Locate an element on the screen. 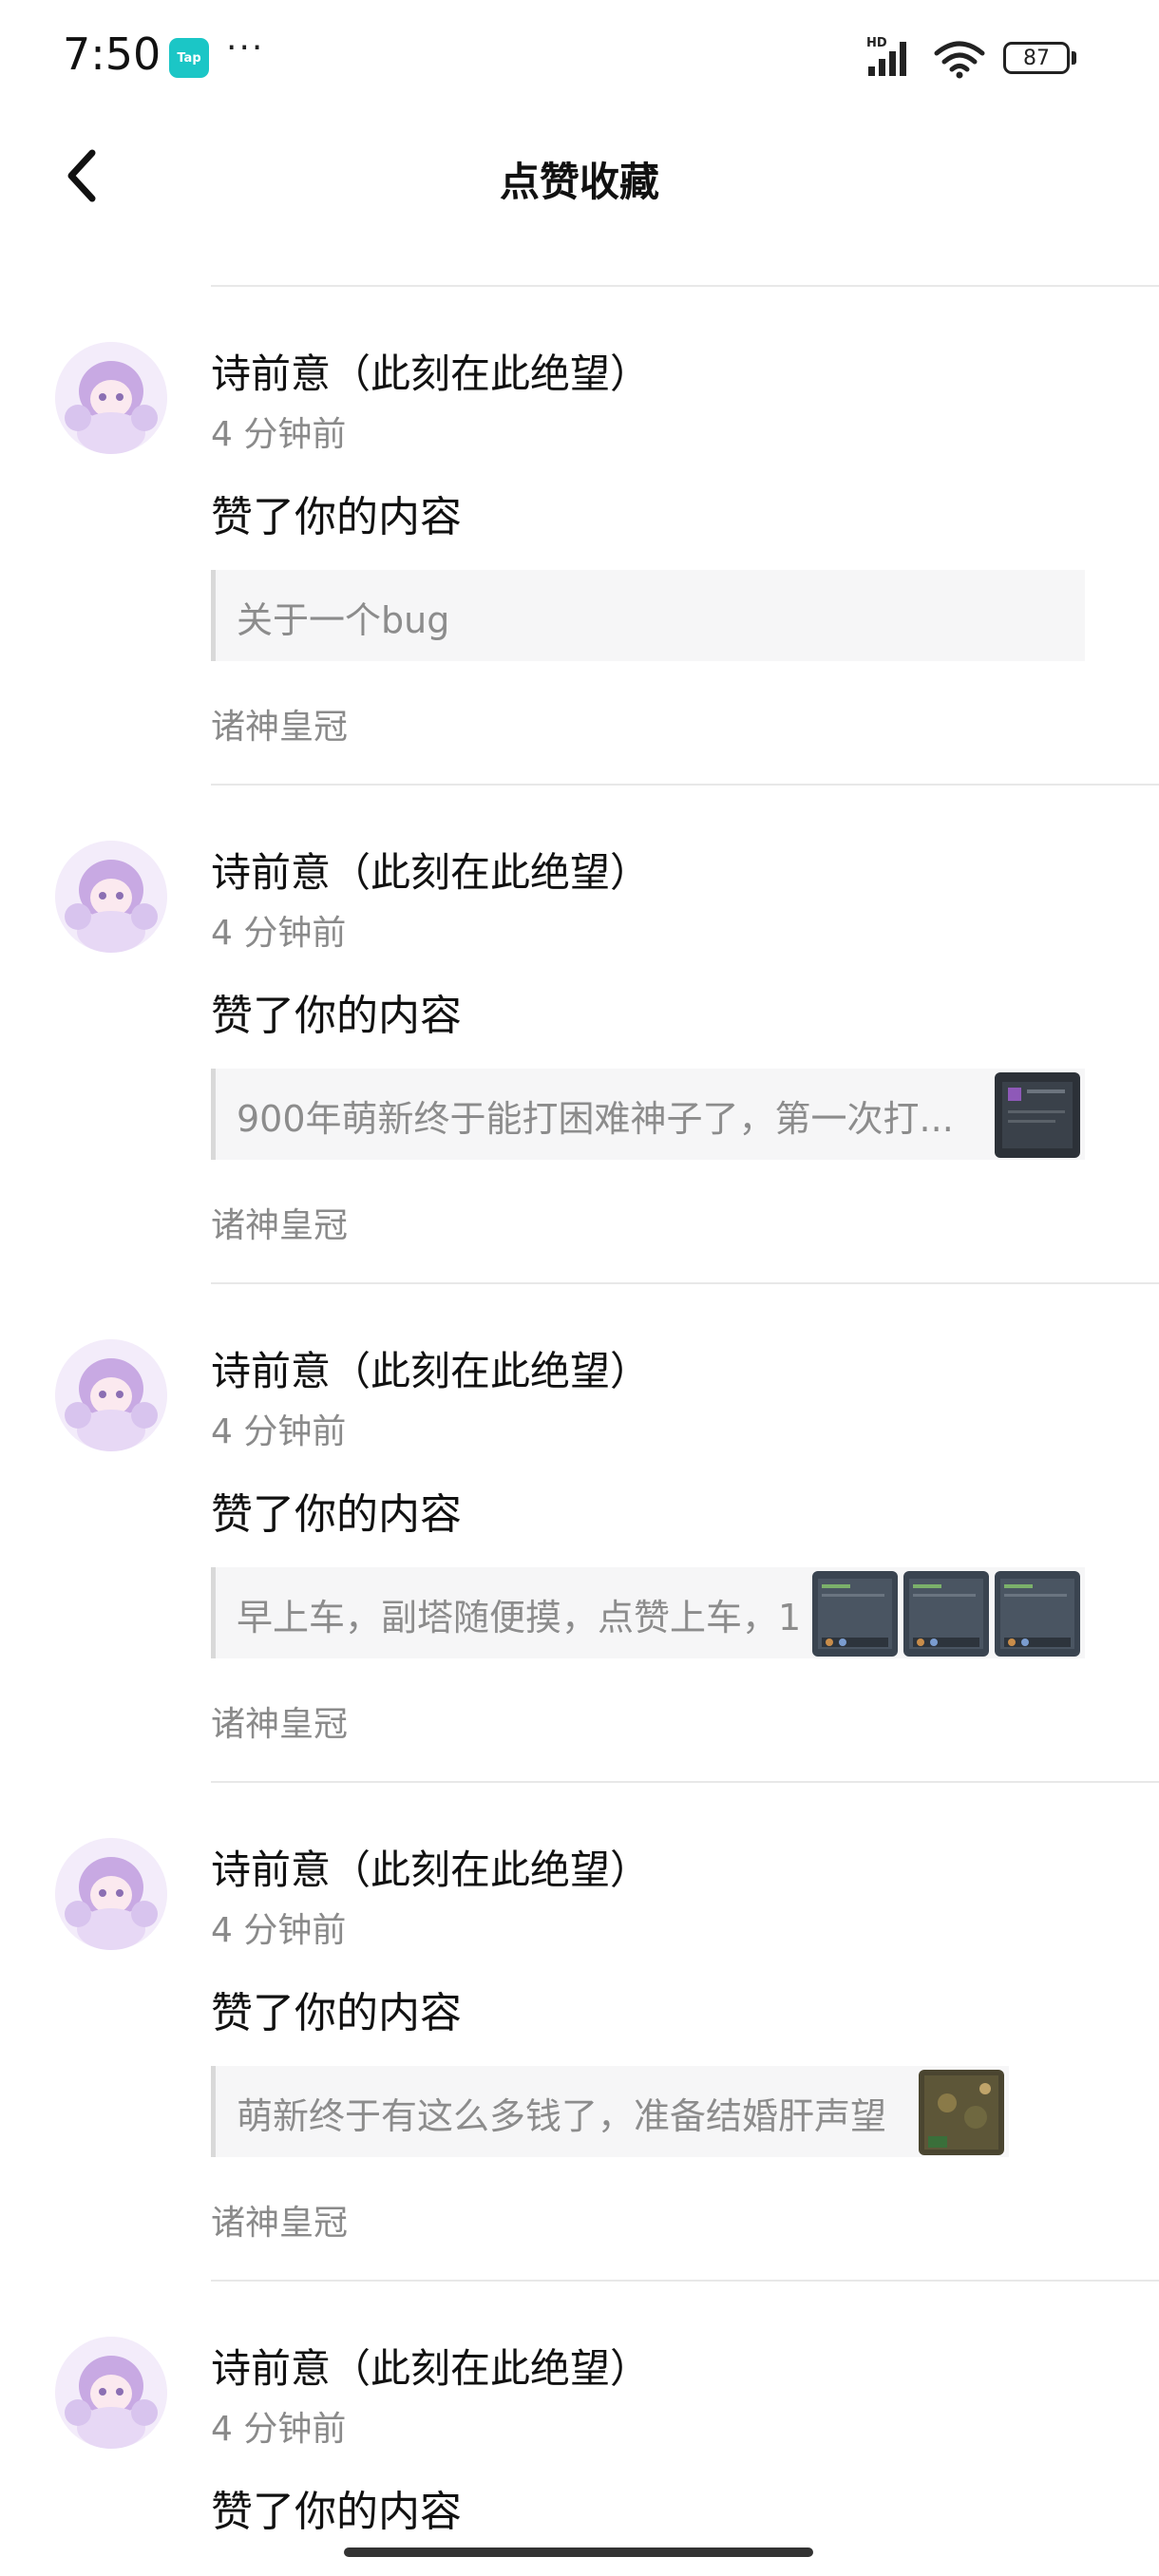 The width and height of the screenshot is (1159, 2576). cellular-signal-icon is located at coordinates (887, 59).